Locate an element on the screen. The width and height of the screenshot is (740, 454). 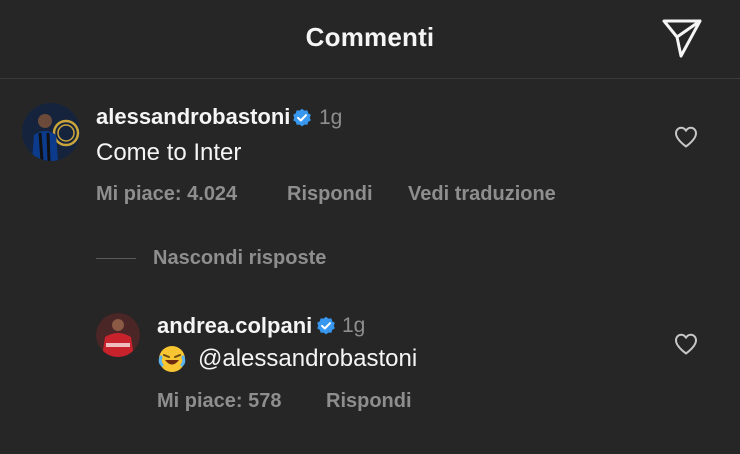
comment-reply-button: Rispondi is located at coordinates (330, 194).